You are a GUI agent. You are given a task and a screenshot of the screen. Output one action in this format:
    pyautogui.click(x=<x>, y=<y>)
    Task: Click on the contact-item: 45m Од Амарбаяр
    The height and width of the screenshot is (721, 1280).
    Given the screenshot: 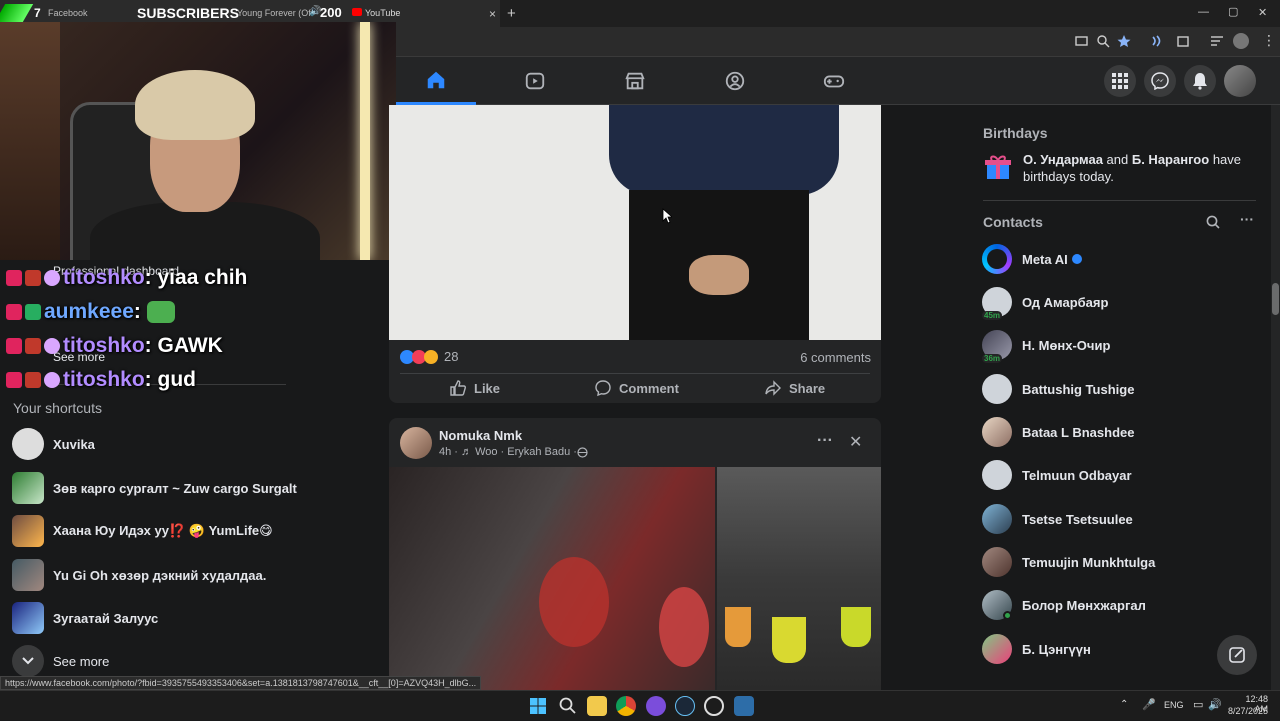 What is the action you would take?
    pyautogui.click(x=1045, y=302)
    